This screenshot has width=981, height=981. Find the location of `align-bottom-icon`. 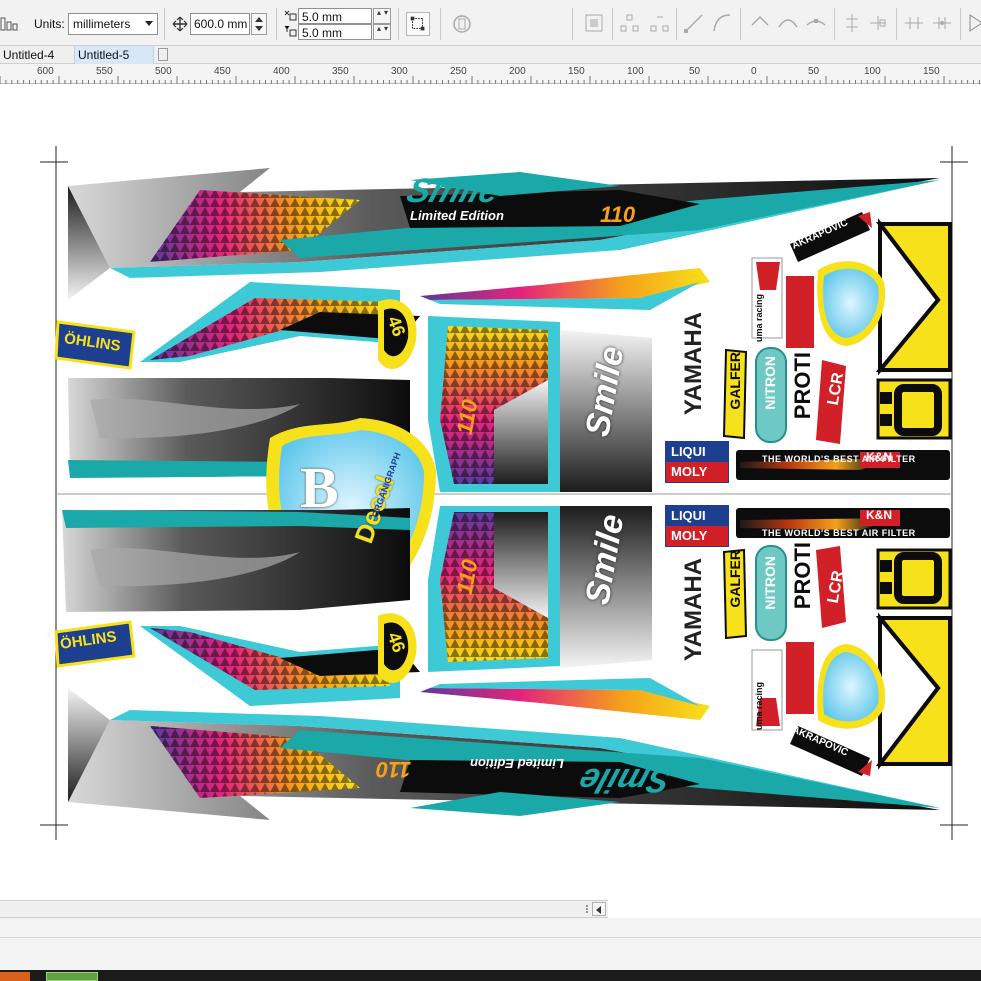

align-bottom-icon is located at coordinates (10, 24).